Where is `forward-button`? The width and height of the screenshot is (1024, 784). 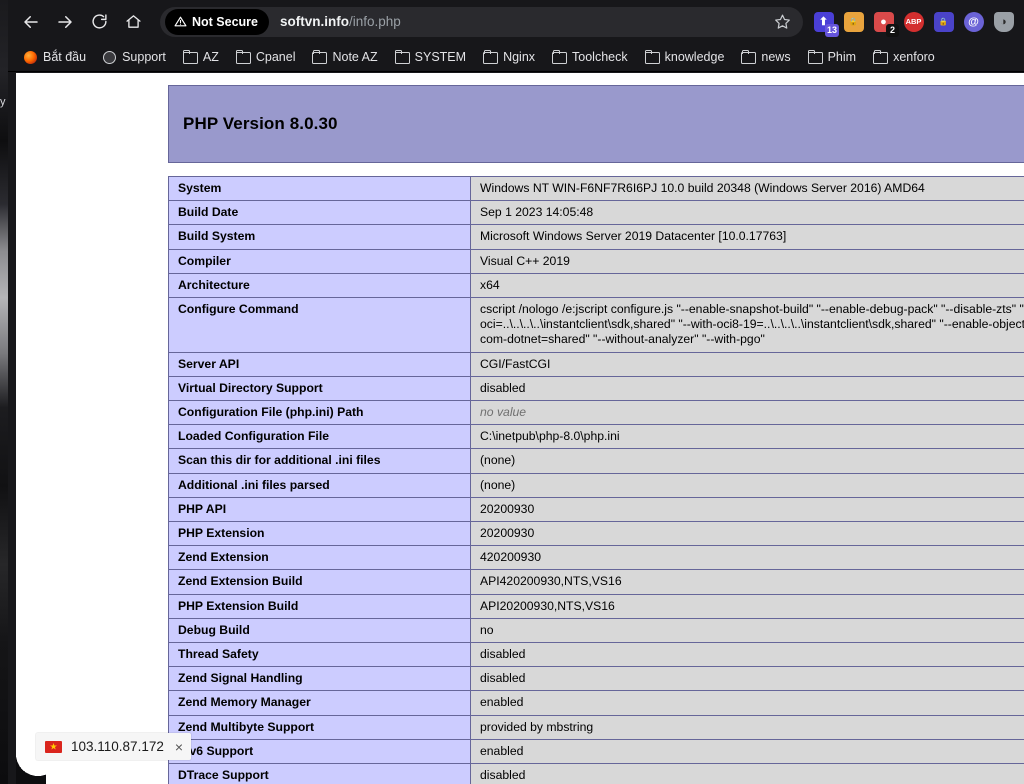
forward-button is located at coordinates (65, 22).